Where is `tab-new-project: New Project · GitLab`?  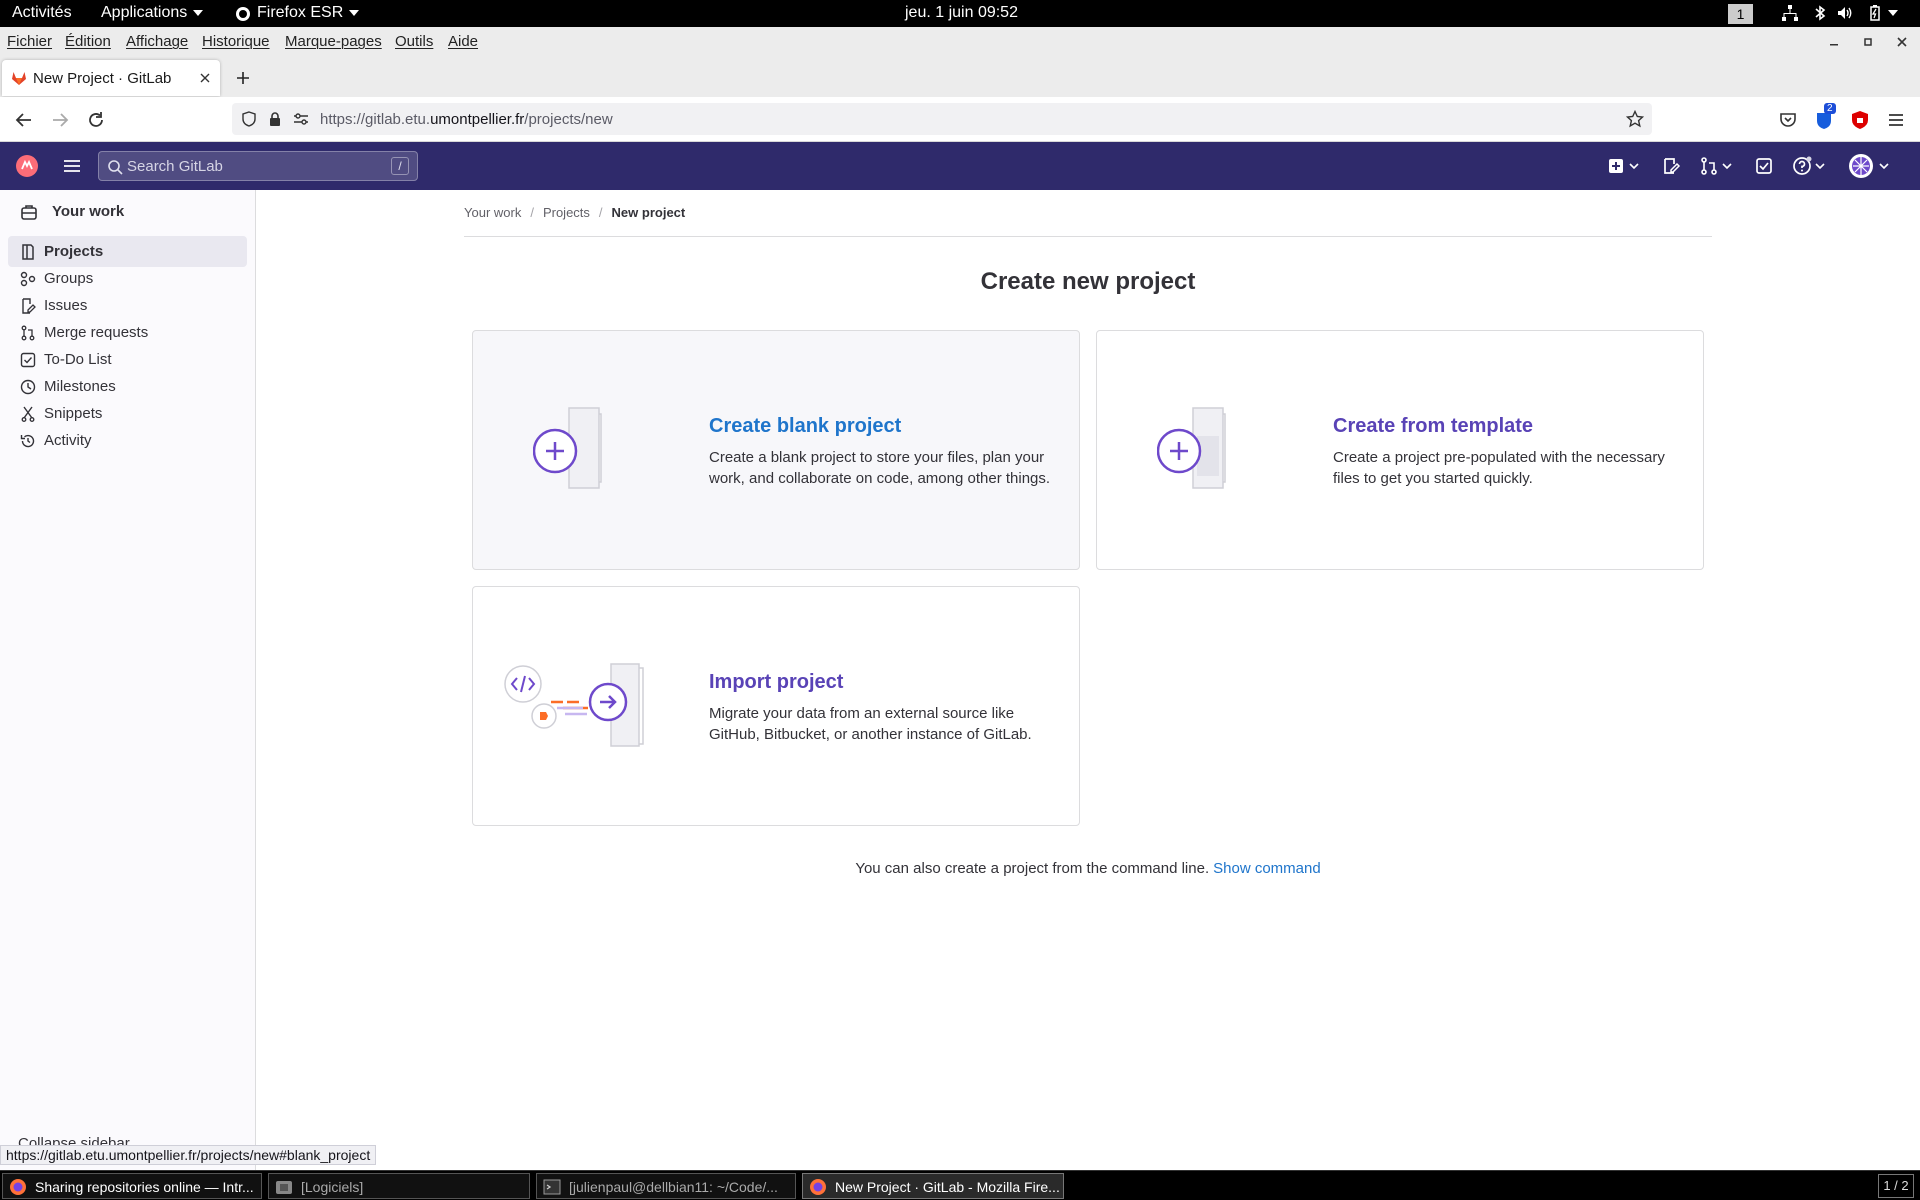 tab-new-project: New Project · GitLab is located at coordinates (111, 78).